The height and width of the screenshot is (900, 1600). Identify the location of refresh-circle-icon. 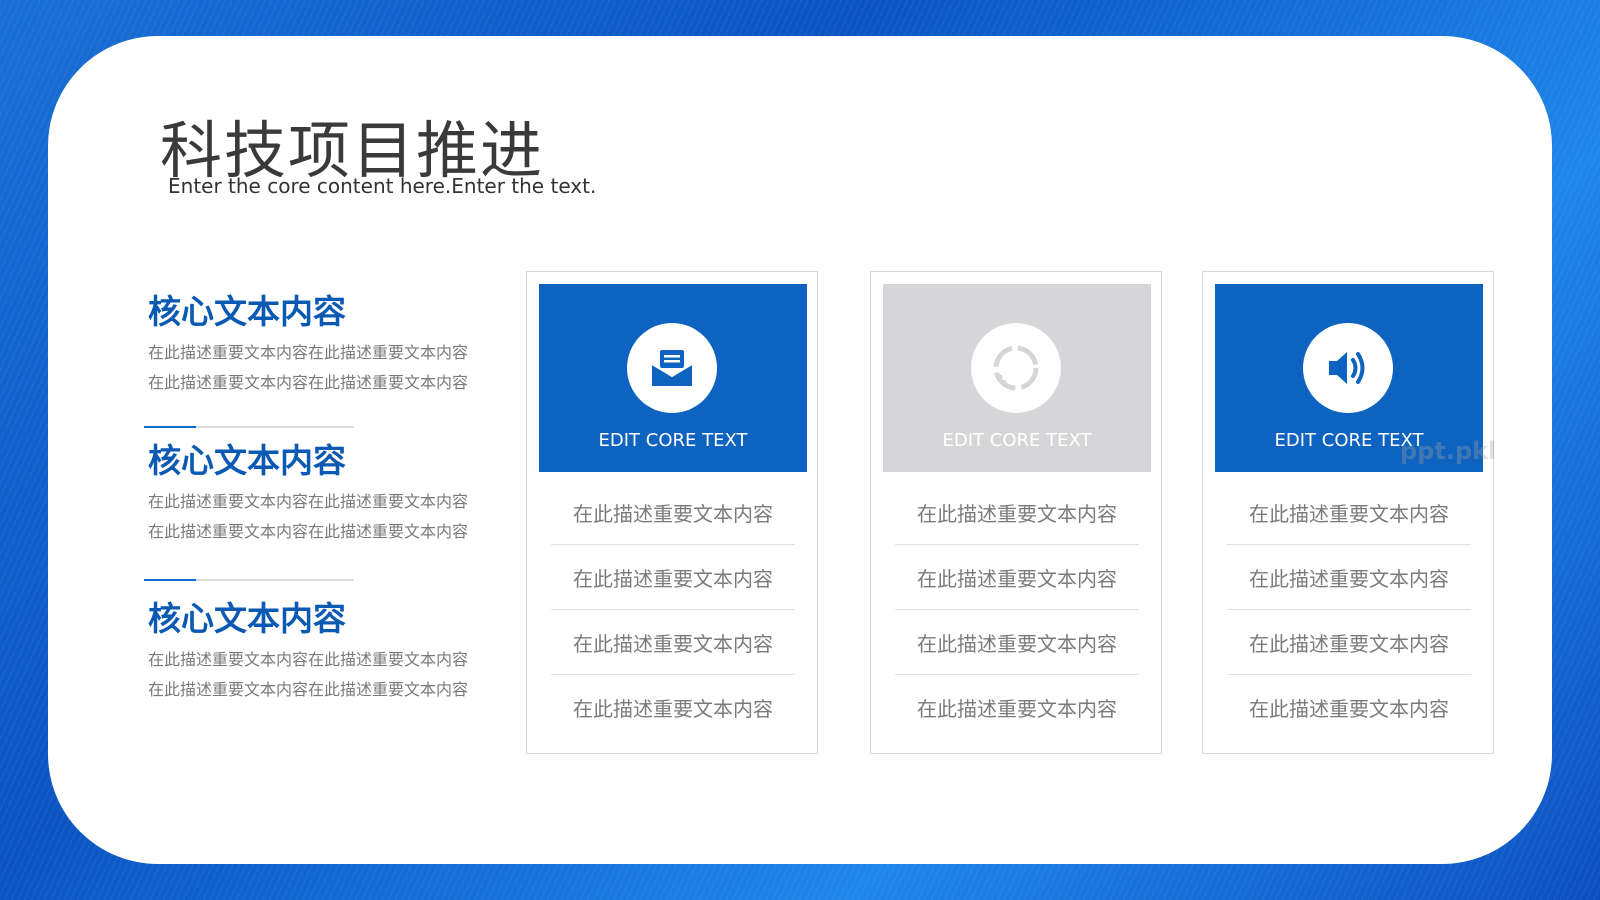
(1016, 368).